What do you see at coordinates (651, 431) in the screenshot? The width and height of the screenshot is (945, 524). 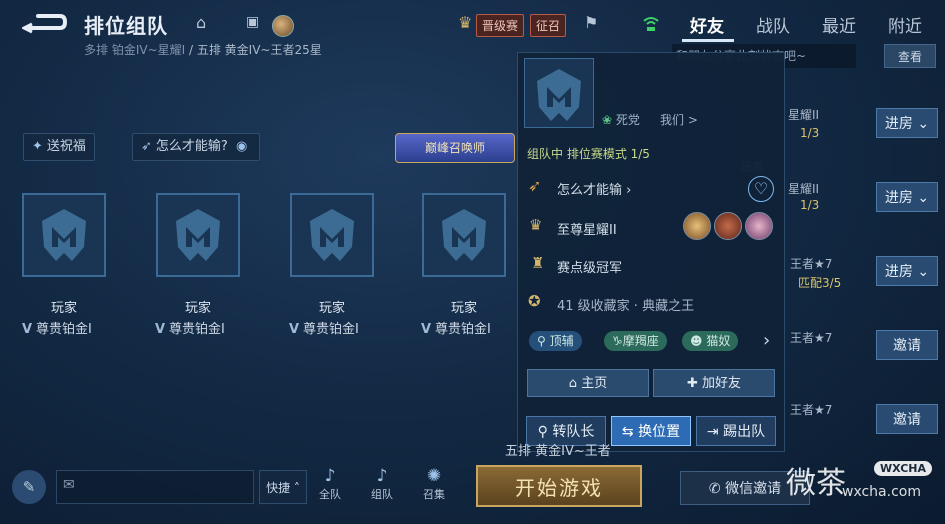 I see `swap-position-button: ⇆ 换位置` at bounding box center [651, 431].